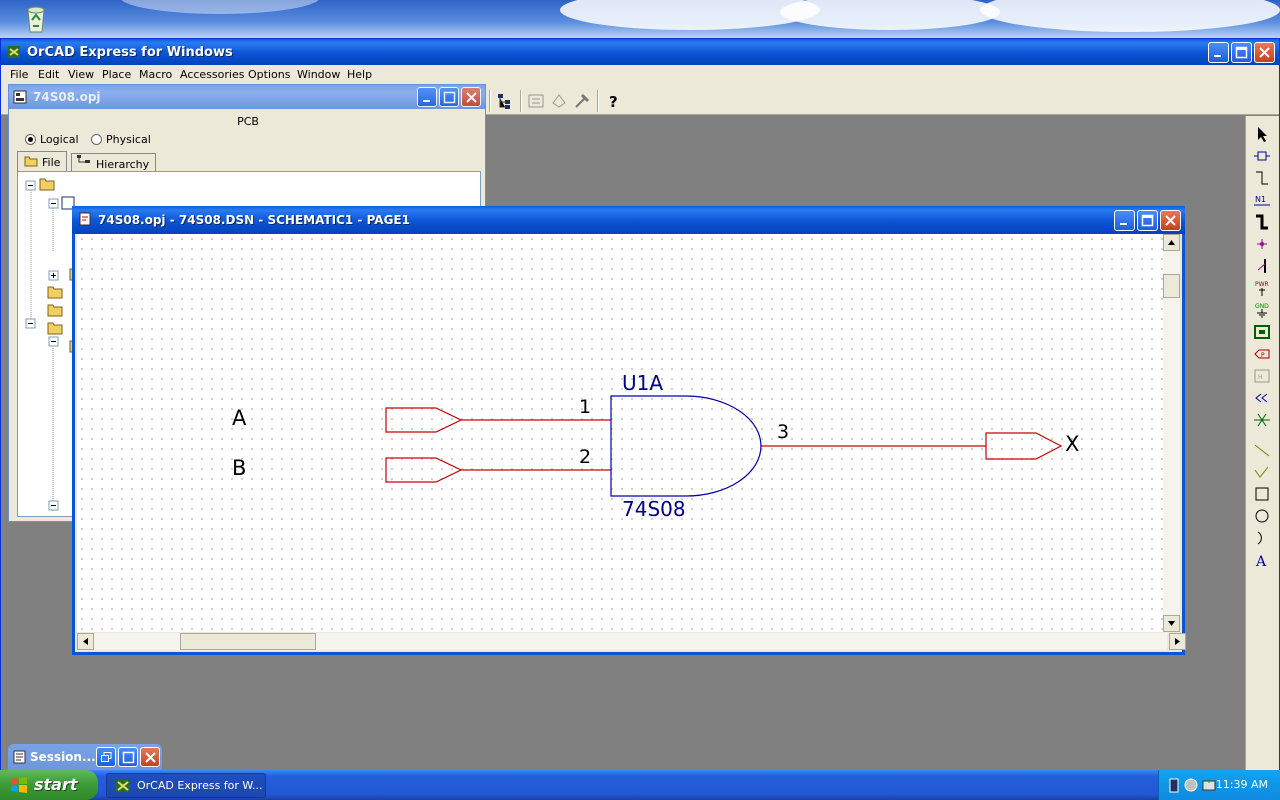 The image size is (1280, 800). I want to click on session-restore-button, so click(106, 757).